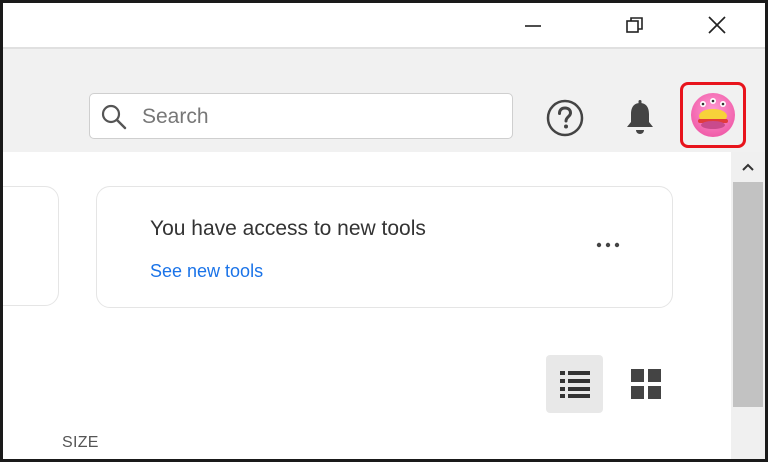 This screenshot has width=768, height=462. What do you see at coordinates (317, 117) in the screenshot?
I see `search-input` at bounding box center [317, 117].